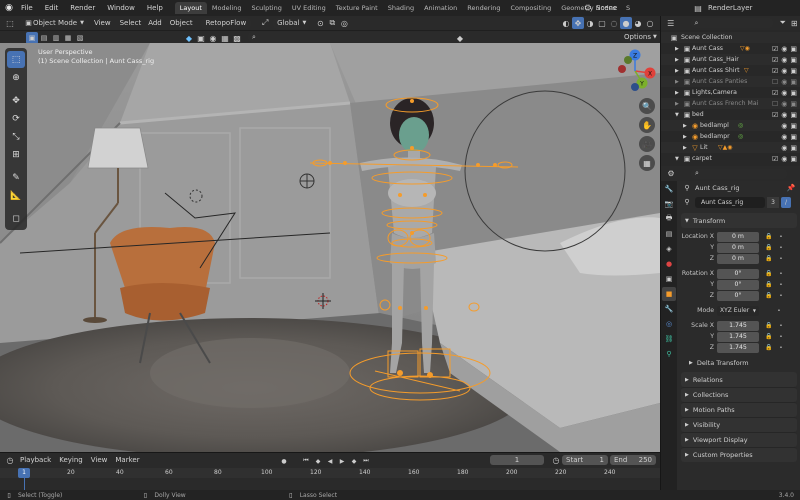 This screenshot has width=800, height=500. What do you see at coordinates (266, 8) in the screenshot?
I see `tab-sculpting: Sculpting` at bounding box center [266, 8].